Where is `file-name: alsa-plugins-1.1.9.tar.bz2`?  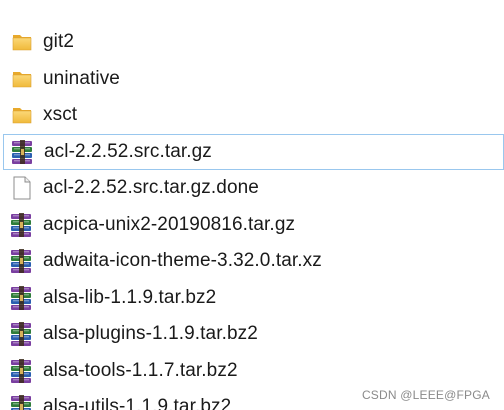
file-name: alsa-plugins-1.1.9.tar.bz2 is located at coordinates (150, 334).